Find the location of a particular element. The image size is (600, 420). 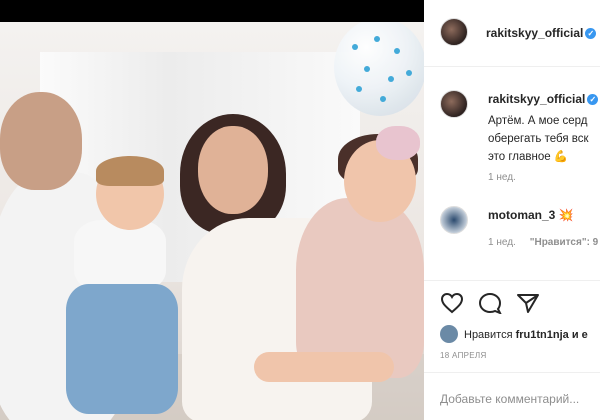

collision-emoji: 💥 is located at coordinates (566, 215).